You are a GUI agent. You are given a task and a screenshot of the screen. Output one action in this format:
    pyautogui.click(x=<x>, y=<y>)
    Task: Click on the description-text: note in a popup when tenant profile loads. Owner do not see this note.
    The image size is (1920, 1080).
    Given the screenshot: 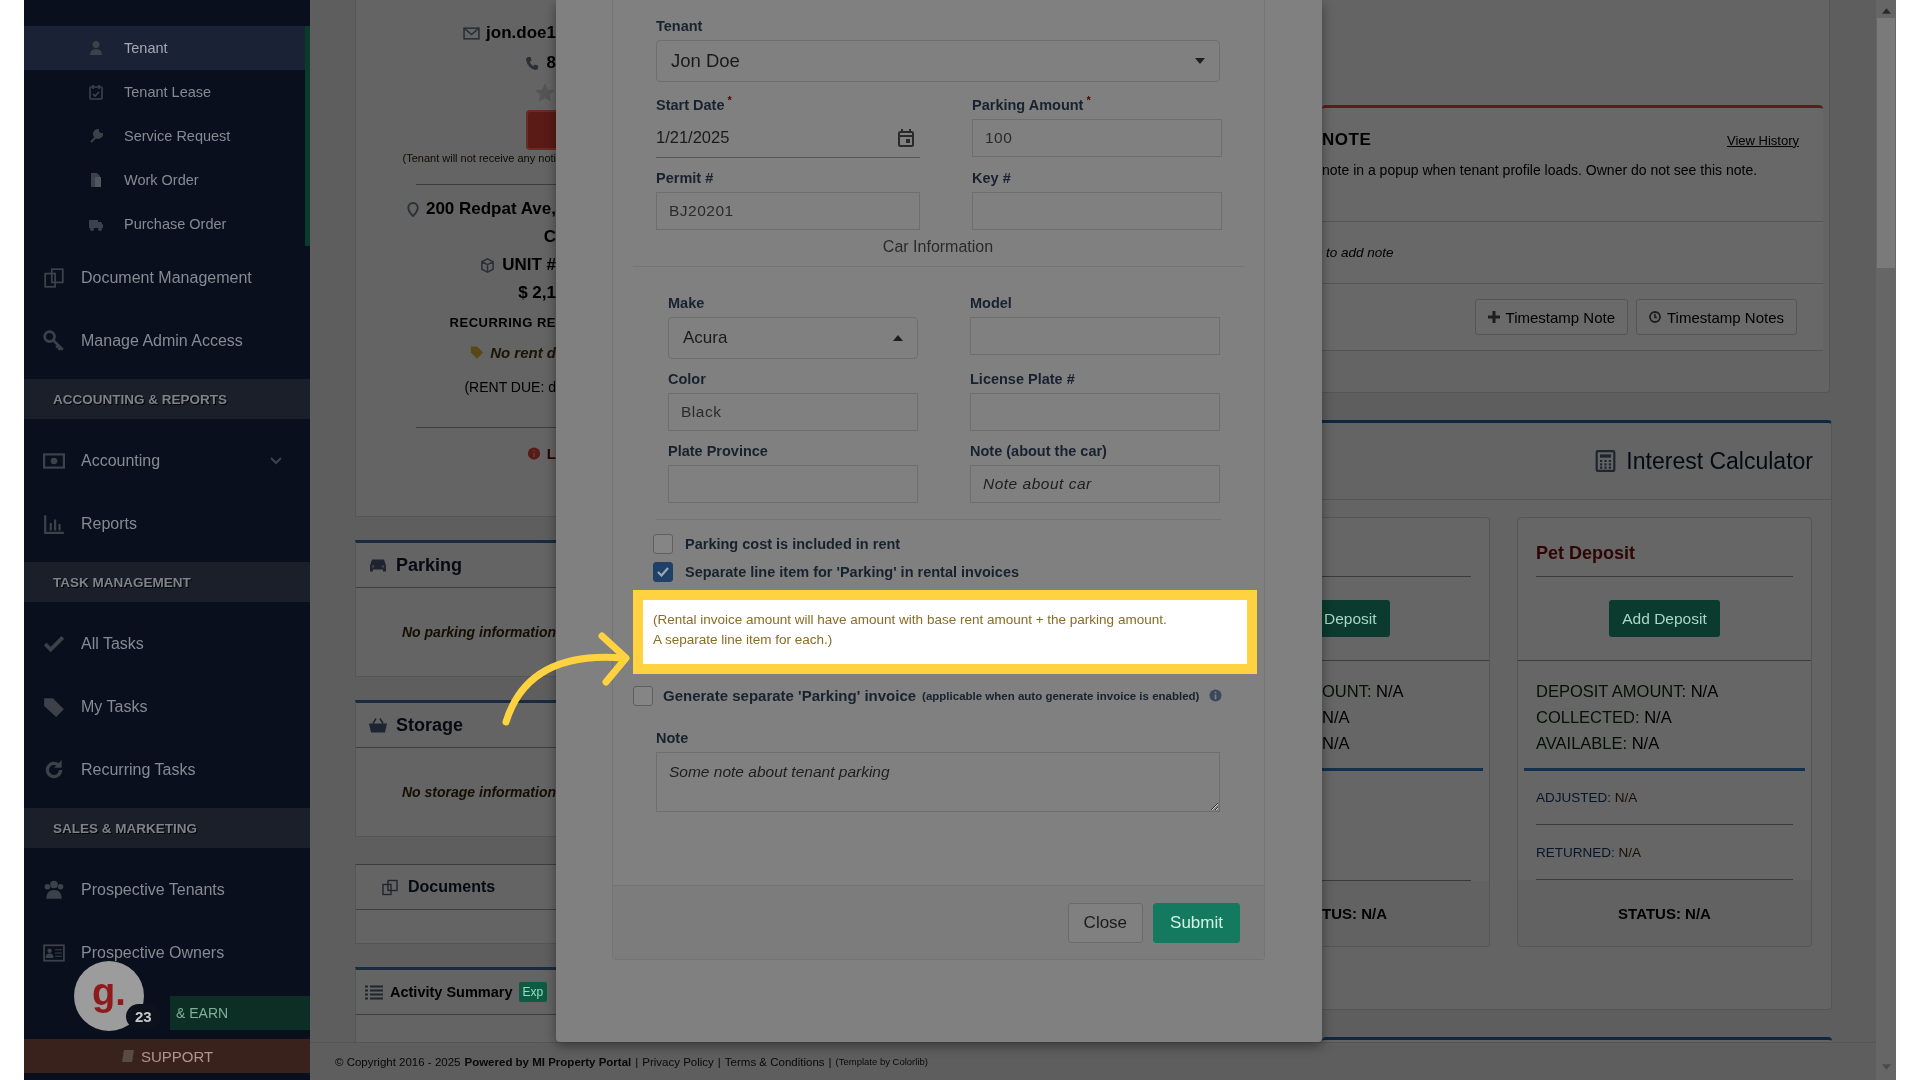 What is the action you would take?
    pyautogui.click(x=1540, y=170)
    